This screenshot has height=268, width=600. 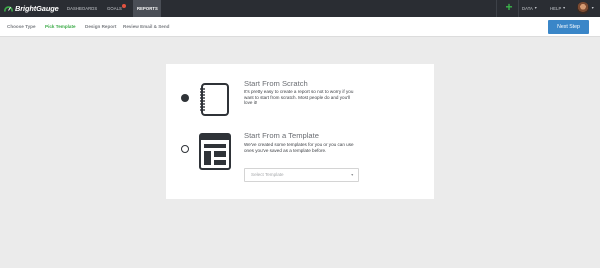 What do you see at coordinates (276, 83) in the screenshot?
I see `start-from-scratch-title: Start From Scratch` at bounding box center [276, 83].